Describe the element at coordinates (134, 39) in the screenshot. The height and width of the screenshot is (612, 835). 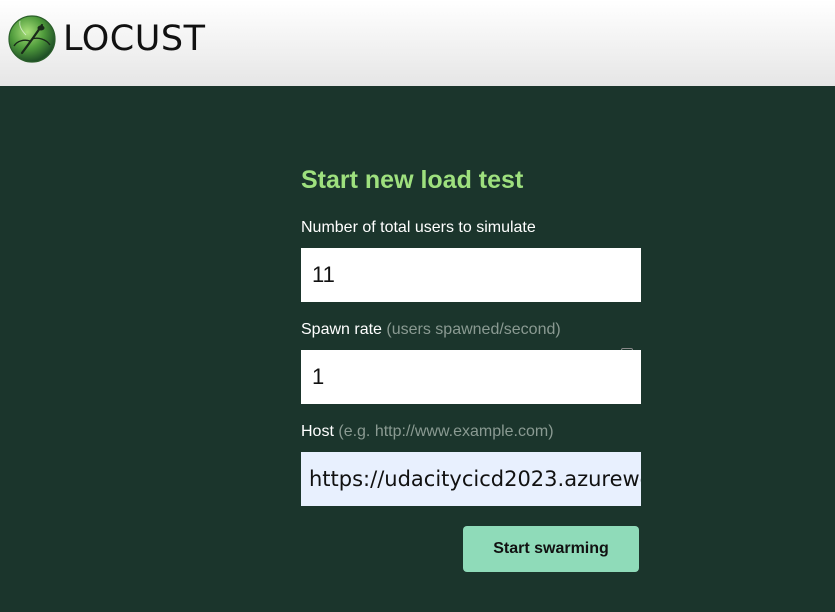
I see `logo-wordmark: LOCUST` at that location.